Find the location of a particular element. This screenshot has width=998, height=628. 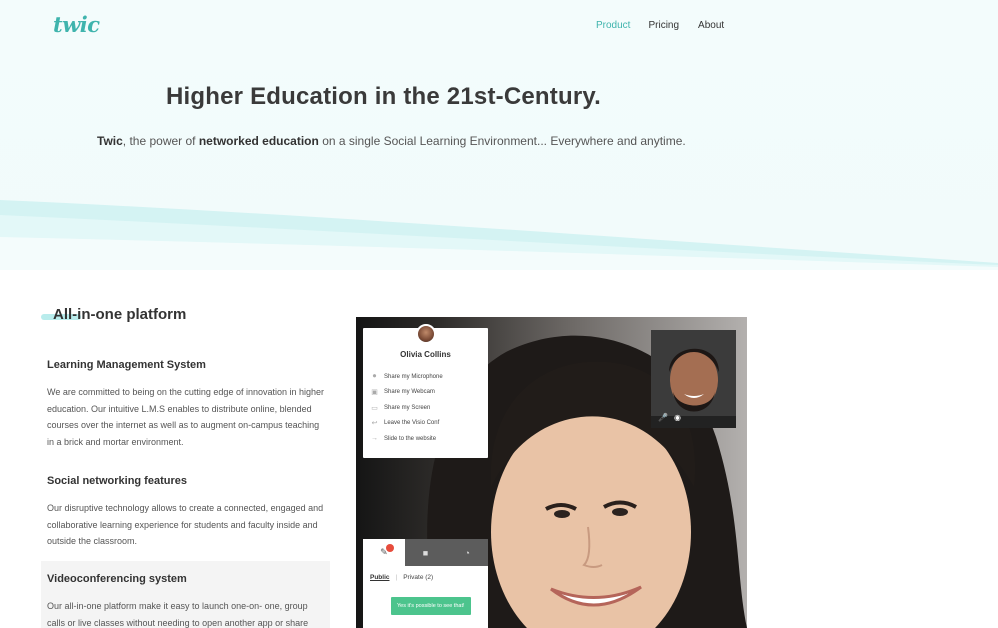

tab-stats: ◔ is located at coordinates (467, 552).